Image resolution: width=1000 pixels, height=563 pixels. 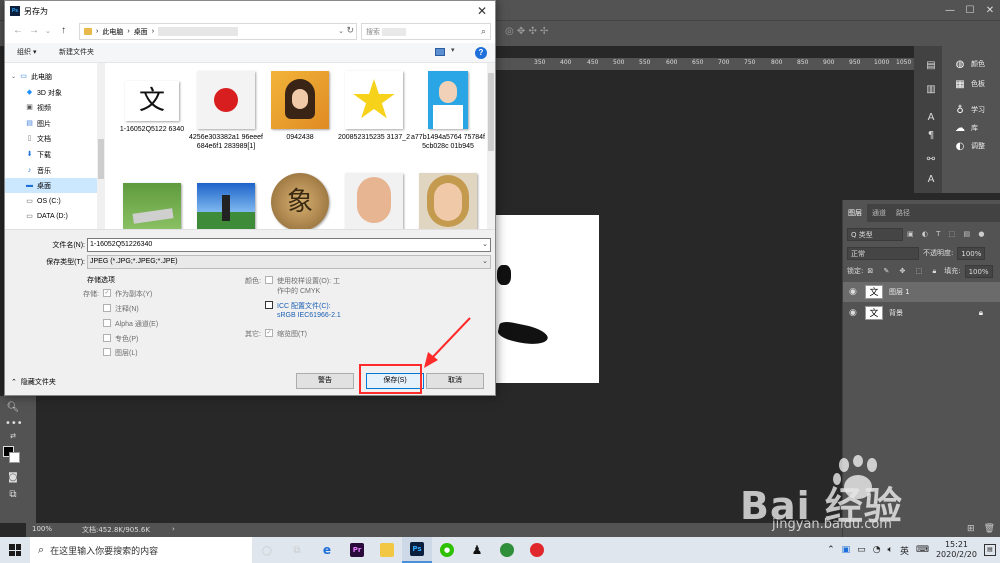 What do you see at coordinates (107, 293) in the screenshot?
I see `as-copy-checkbox: ✓` at bounding box center [107, 293].